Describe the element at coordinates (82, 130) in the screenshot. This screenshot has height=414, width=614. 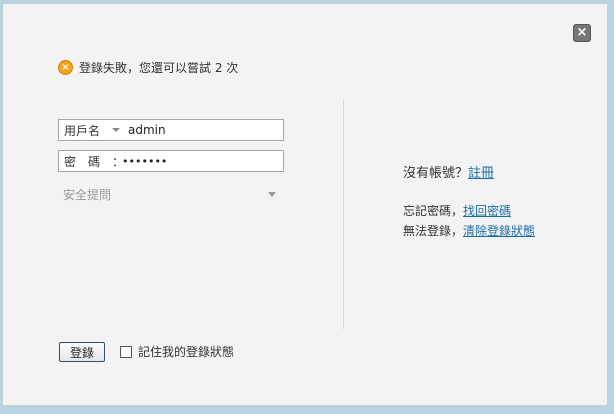
I see `username-label: 用戶名` at that location.